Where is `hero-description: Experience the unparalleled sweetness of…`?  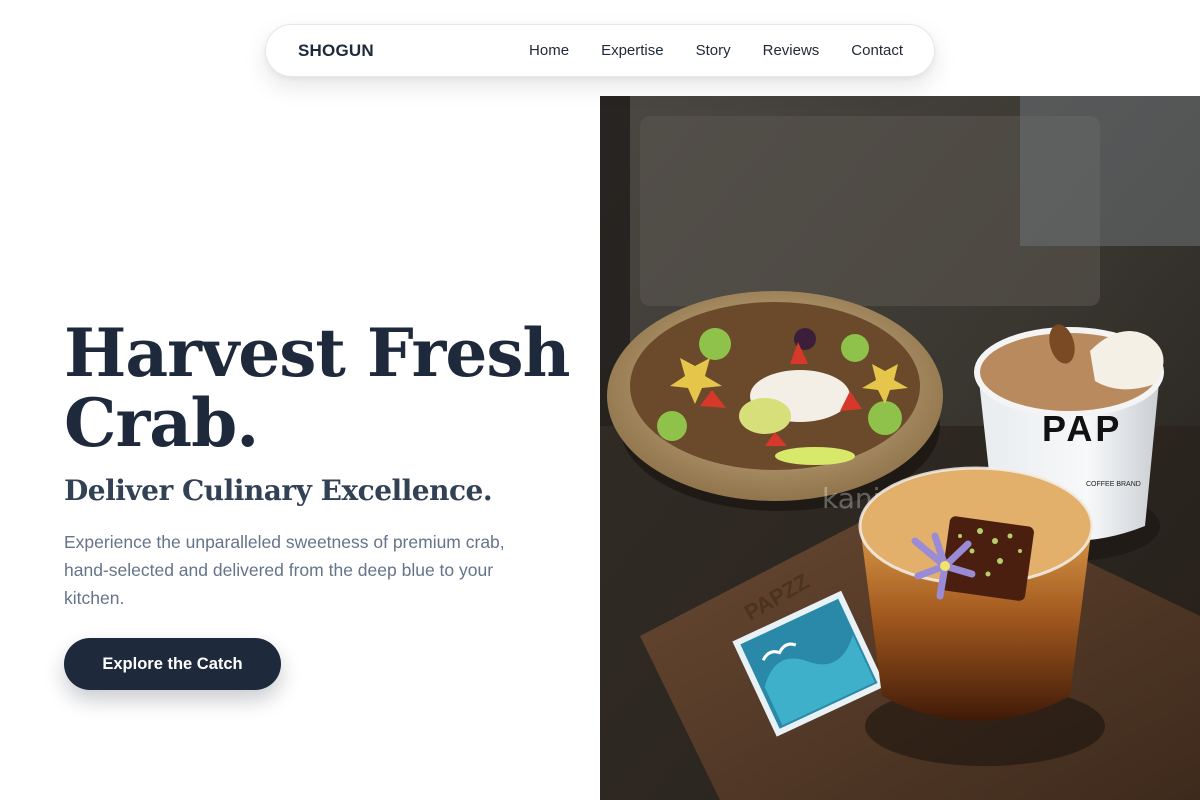 hero-description: Experience the unparalleled sweetness of… is located at coordinates (284, 570).